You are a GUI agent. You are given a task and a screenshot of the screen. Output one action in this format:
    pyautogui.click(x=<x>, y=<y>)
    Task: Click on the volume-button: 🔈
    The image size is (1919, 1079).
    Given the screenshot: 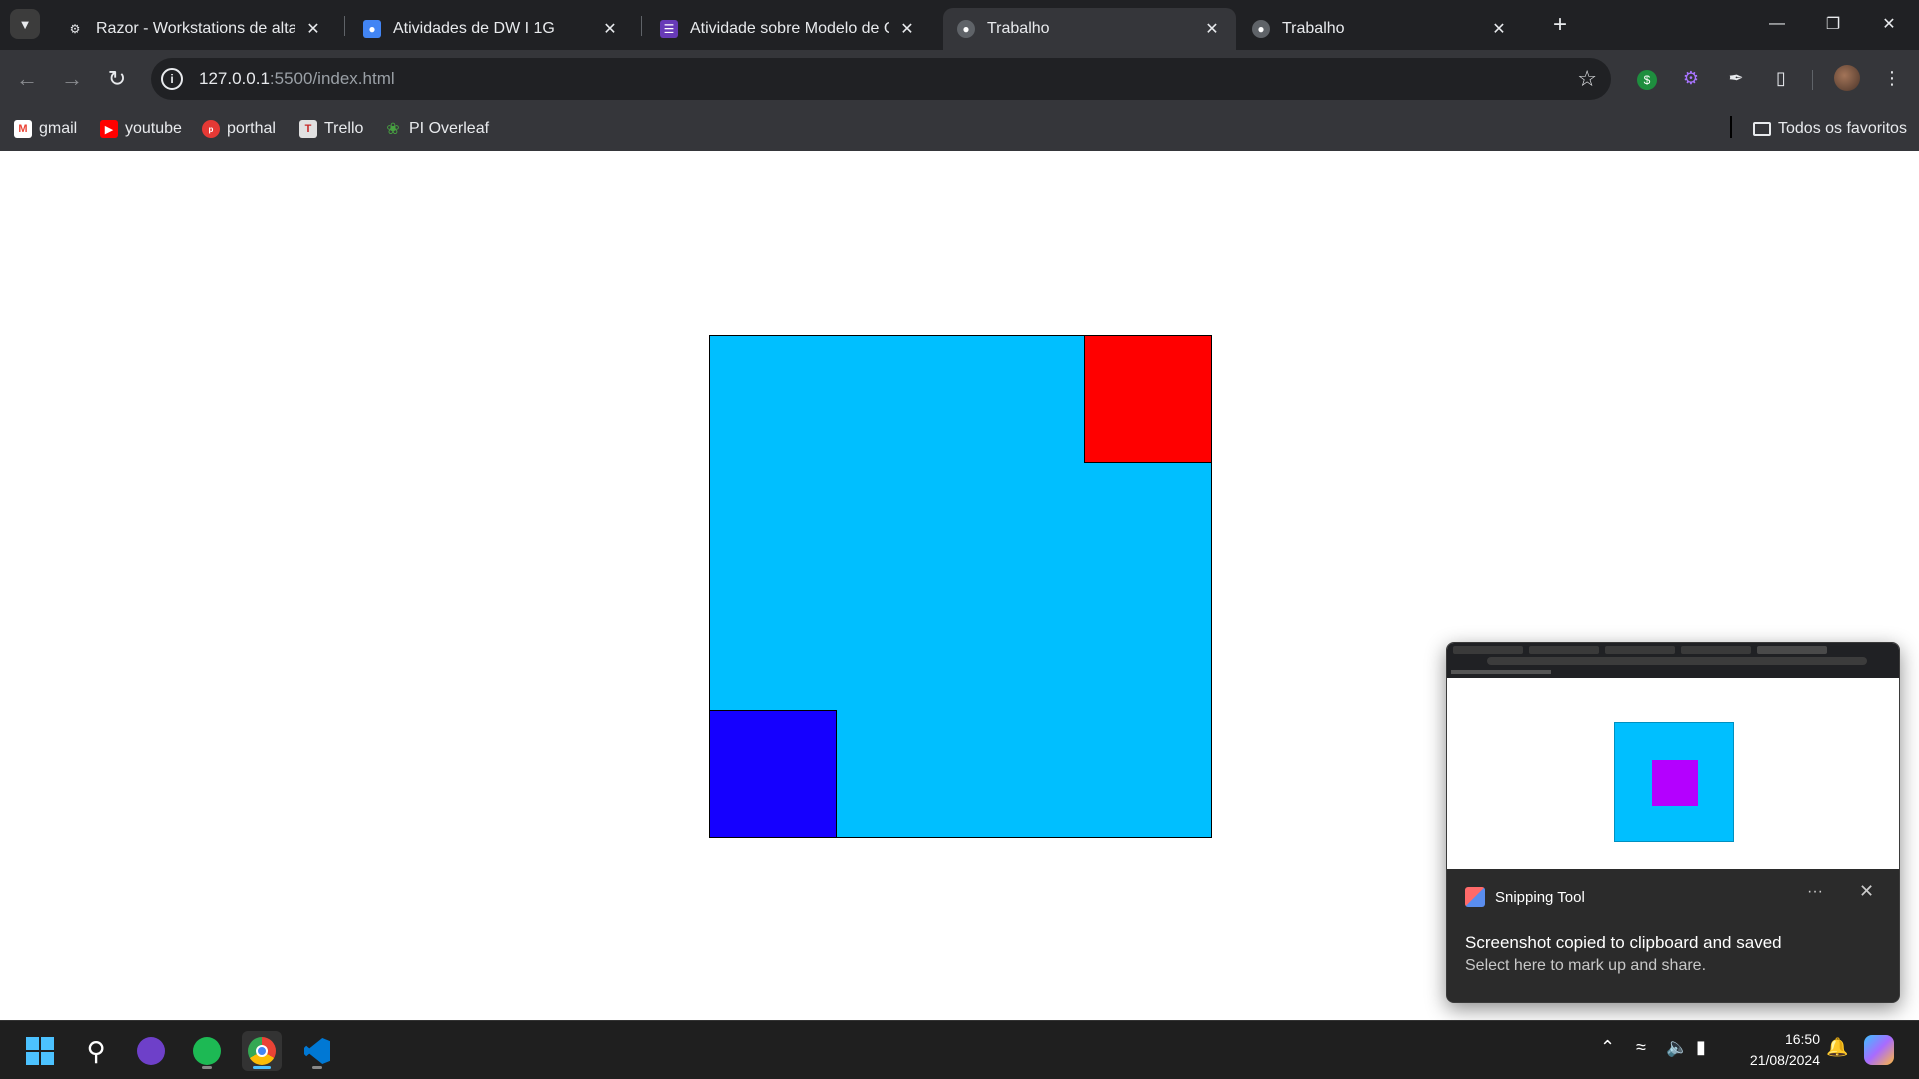 What is the action you would take?
    pyautogui.click(x=1677, y=1047)
    